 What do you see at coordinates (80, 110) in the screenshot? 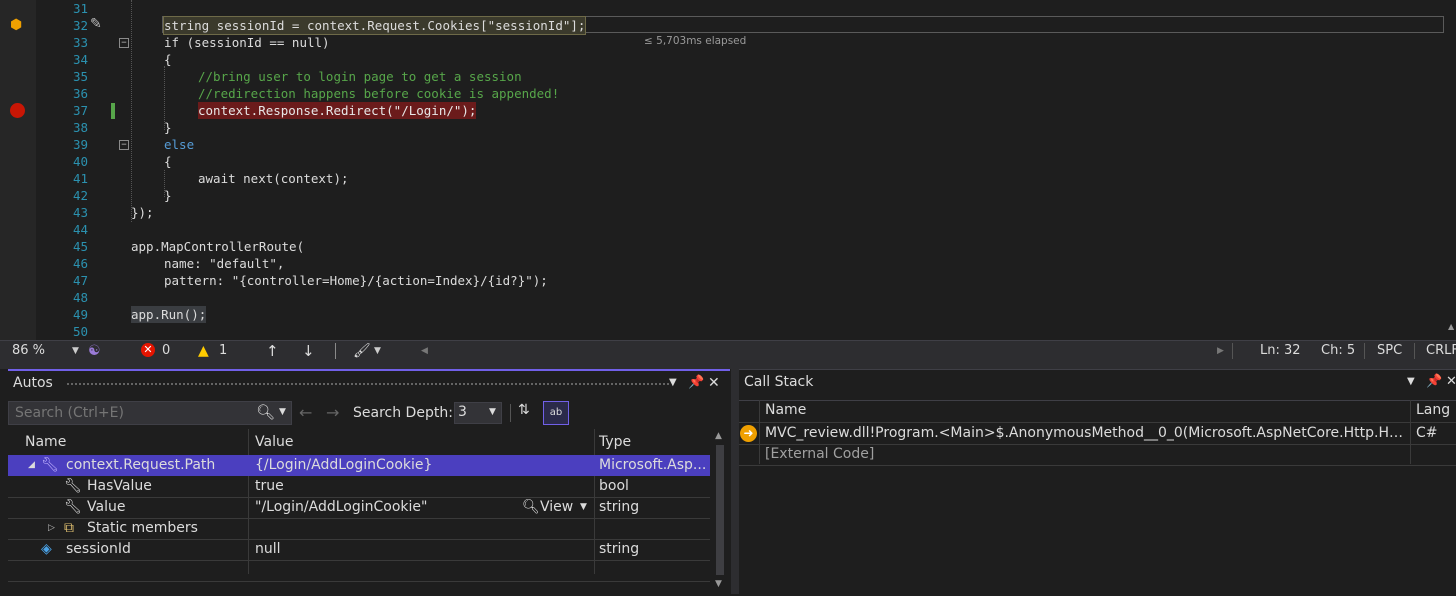
I see `line-number: 37` at bounding box center [80, 110].